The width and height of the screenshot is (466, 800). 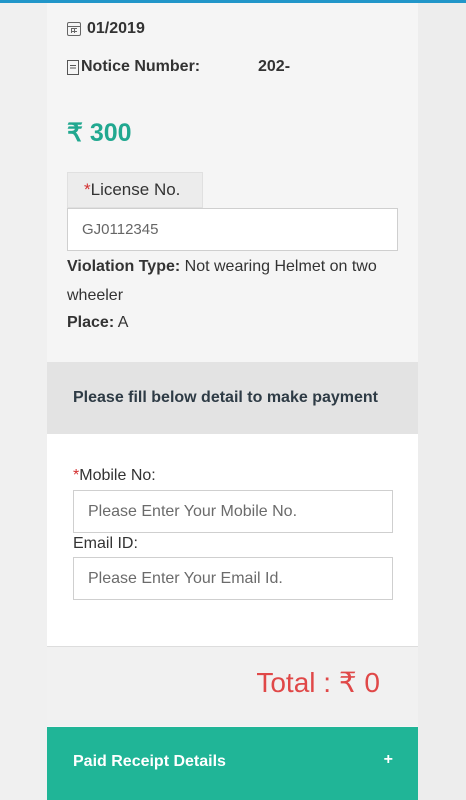 I want to click on place-value: A, so click(x=123, y=322).